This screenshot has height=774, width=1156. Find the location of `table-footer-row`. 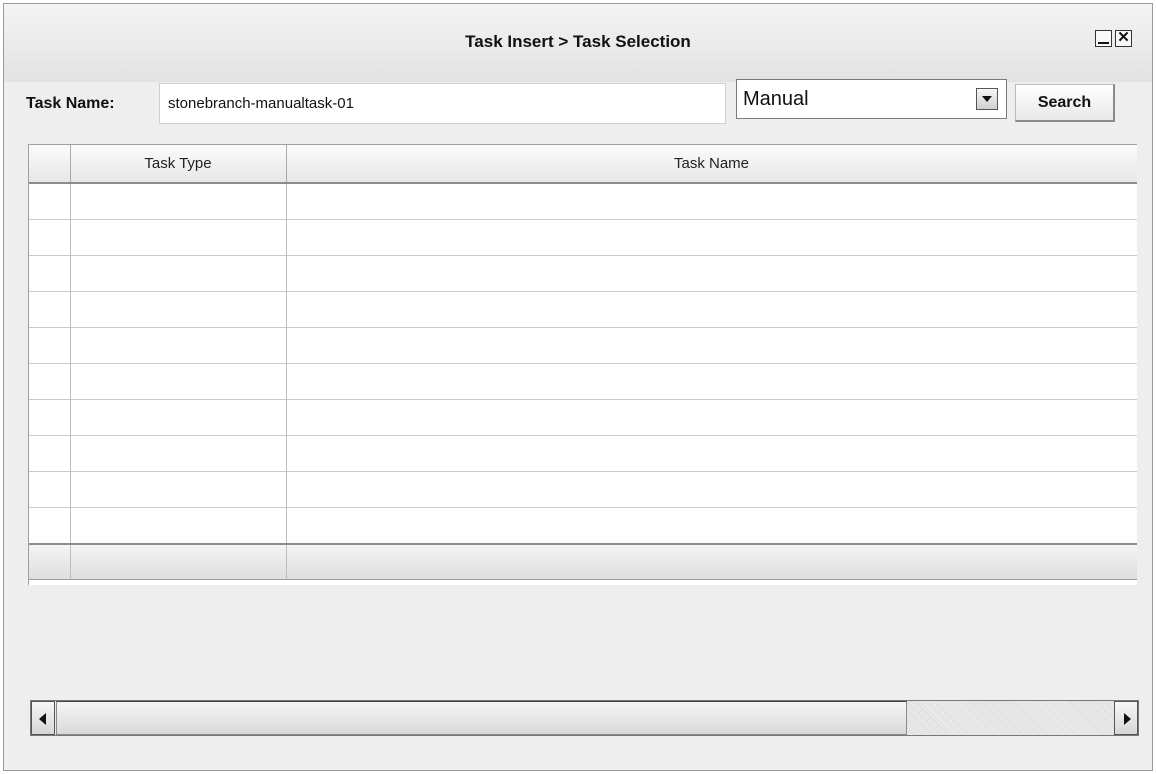

table-footer-row is located at coordinates (583, 561).